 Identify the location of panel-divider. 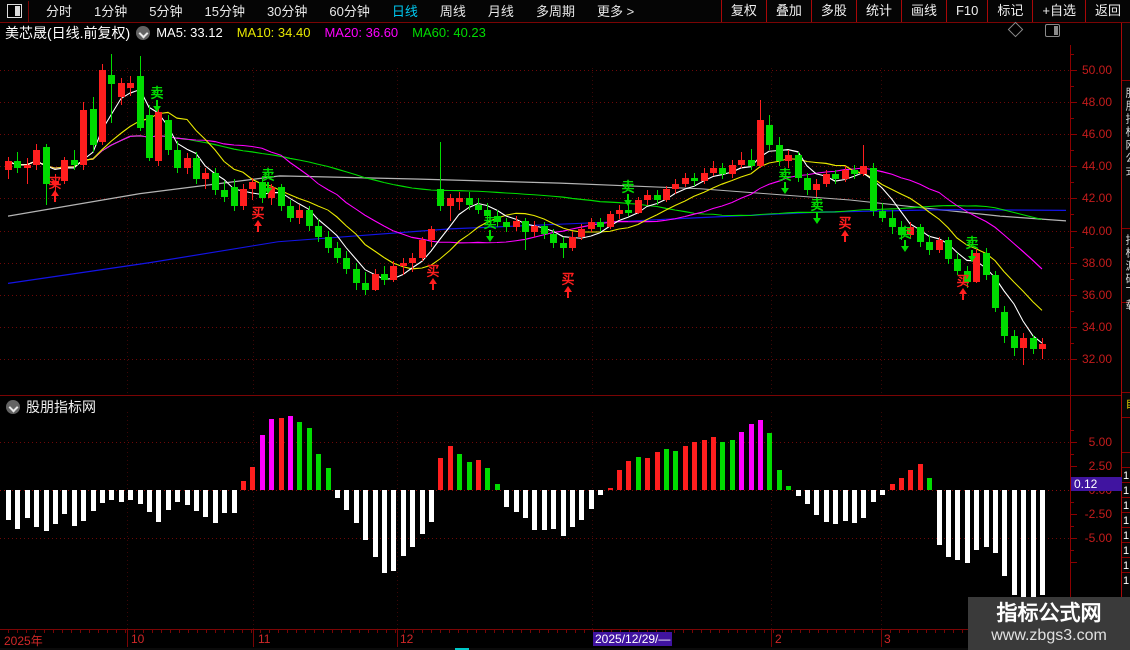
(560, 395).